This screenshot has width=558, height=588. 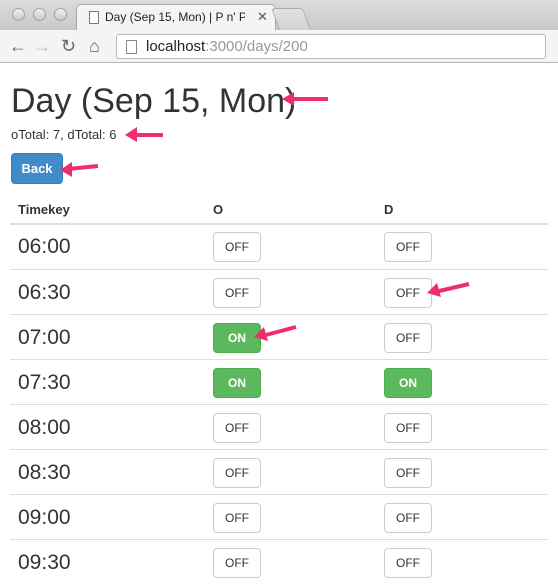 What do you see at coordinates (279, 291) in the screenshot?
I see `table-row: 06:30 OFF OFF` at bounding box center [279, 291].